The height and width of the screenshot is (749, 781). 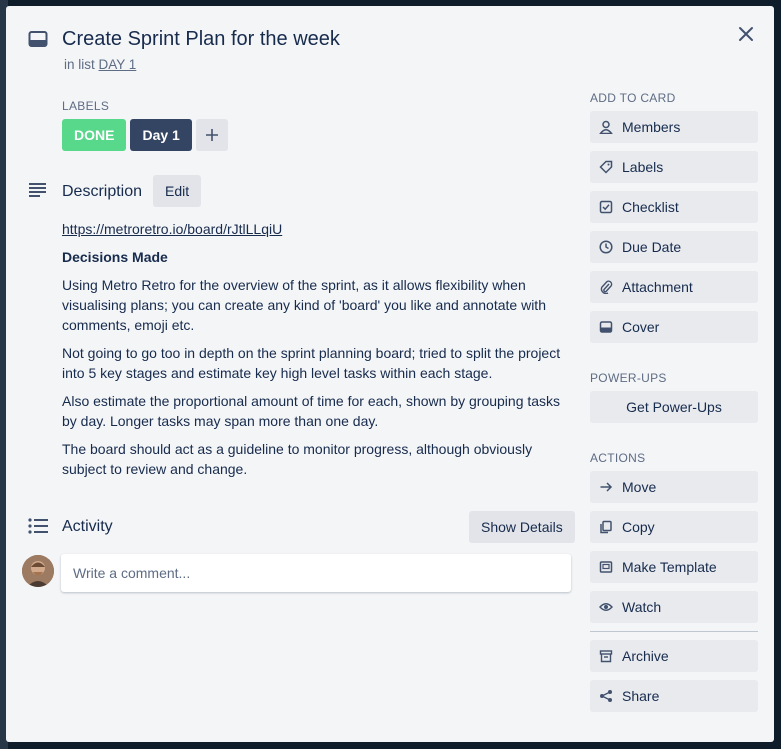 What do you see at coordinates (102, 191) in the screenshot?
I see `description-heading: Description` at bounding box center [102, 191].